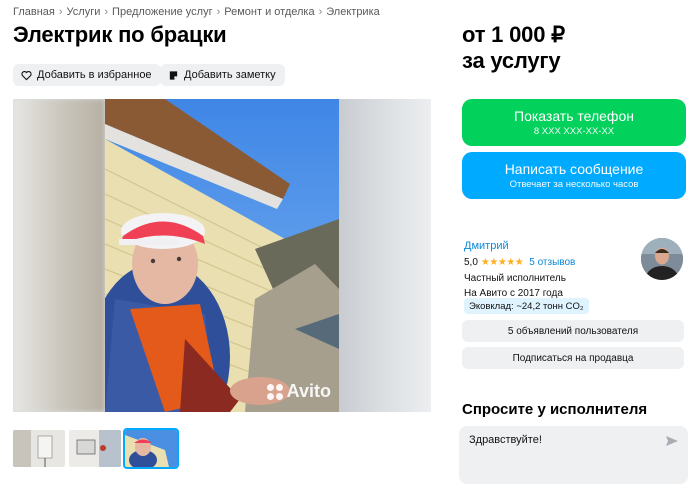 The height and width of the screenshot is (493, 700). I want to click on show-phone-label: Показать телефон, so click(574, 116).